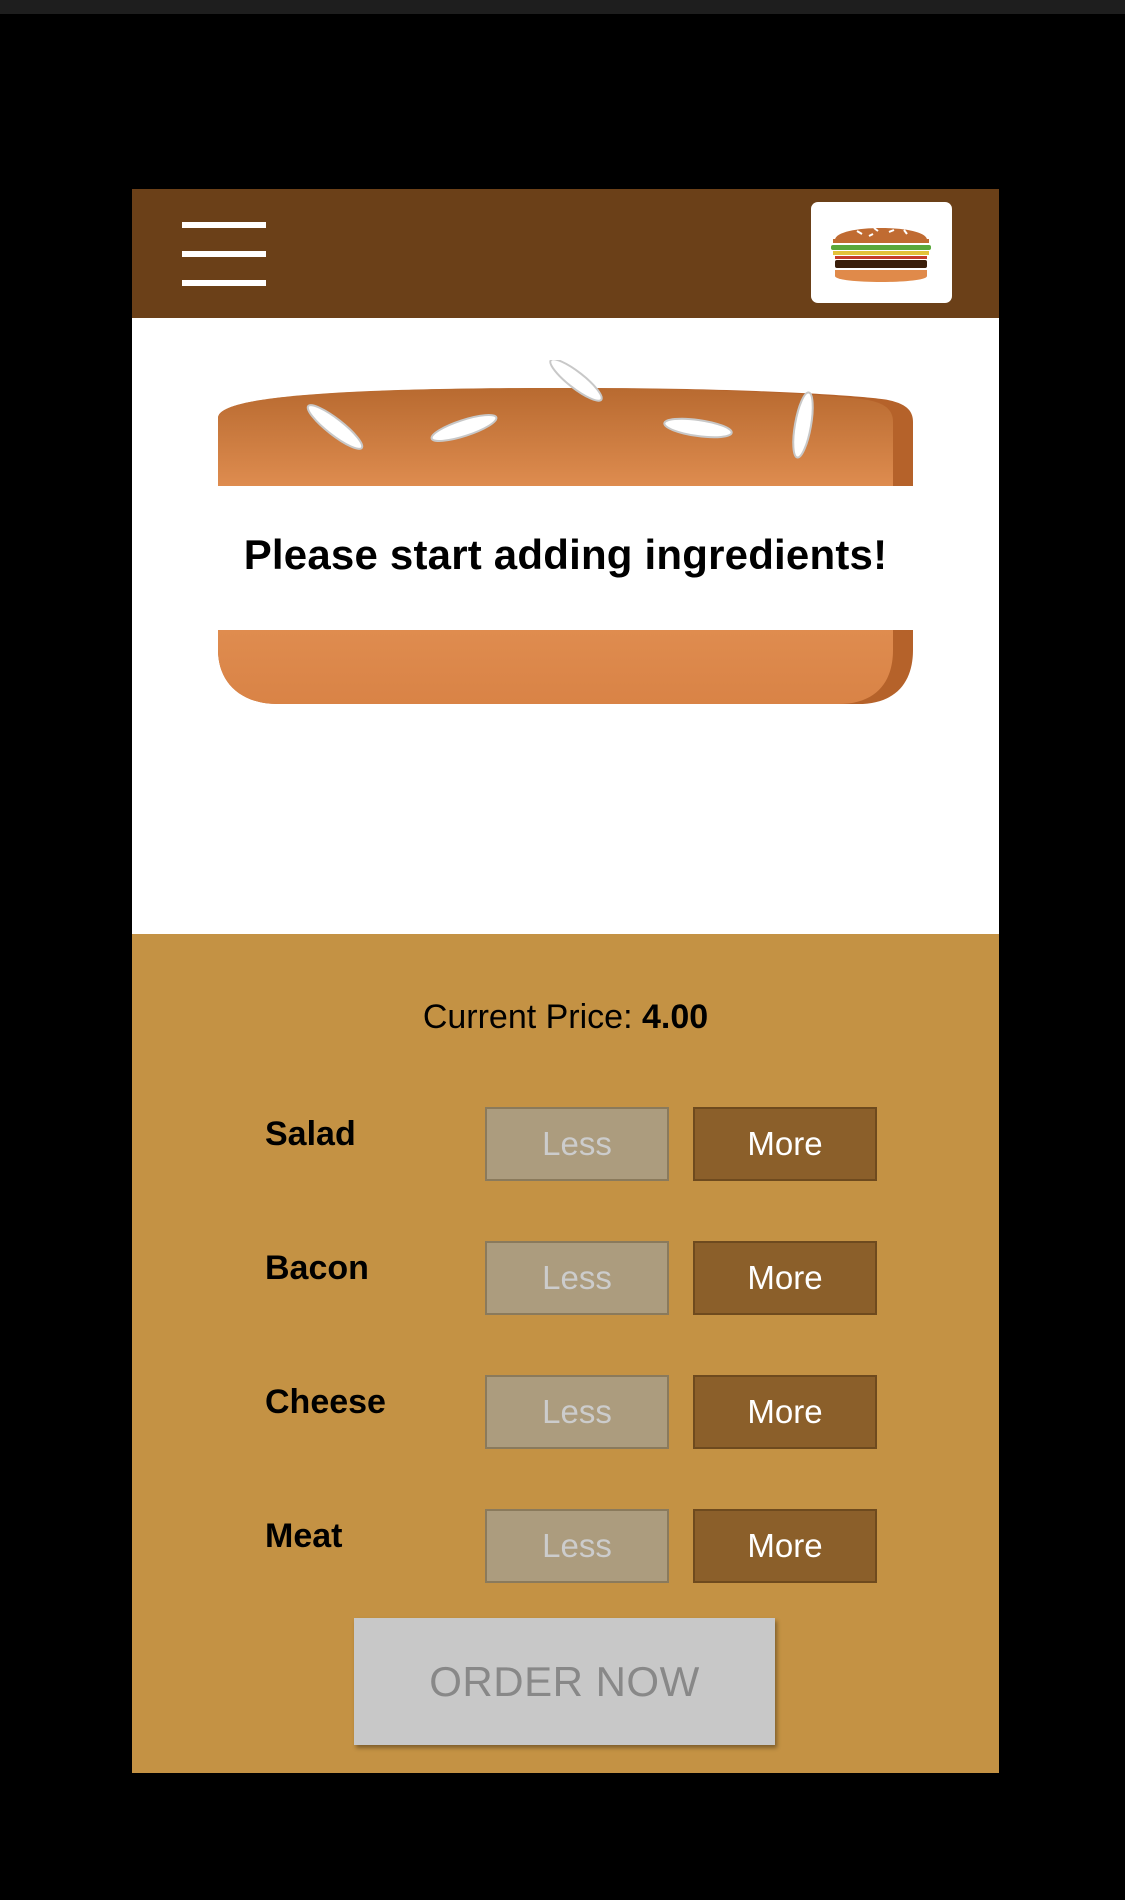 The width and height of the screenshot is (1125, 1900). Describe the element at coordinates (785, 1412) in the screenshot. I see `more-cheese-button: More` at that location.